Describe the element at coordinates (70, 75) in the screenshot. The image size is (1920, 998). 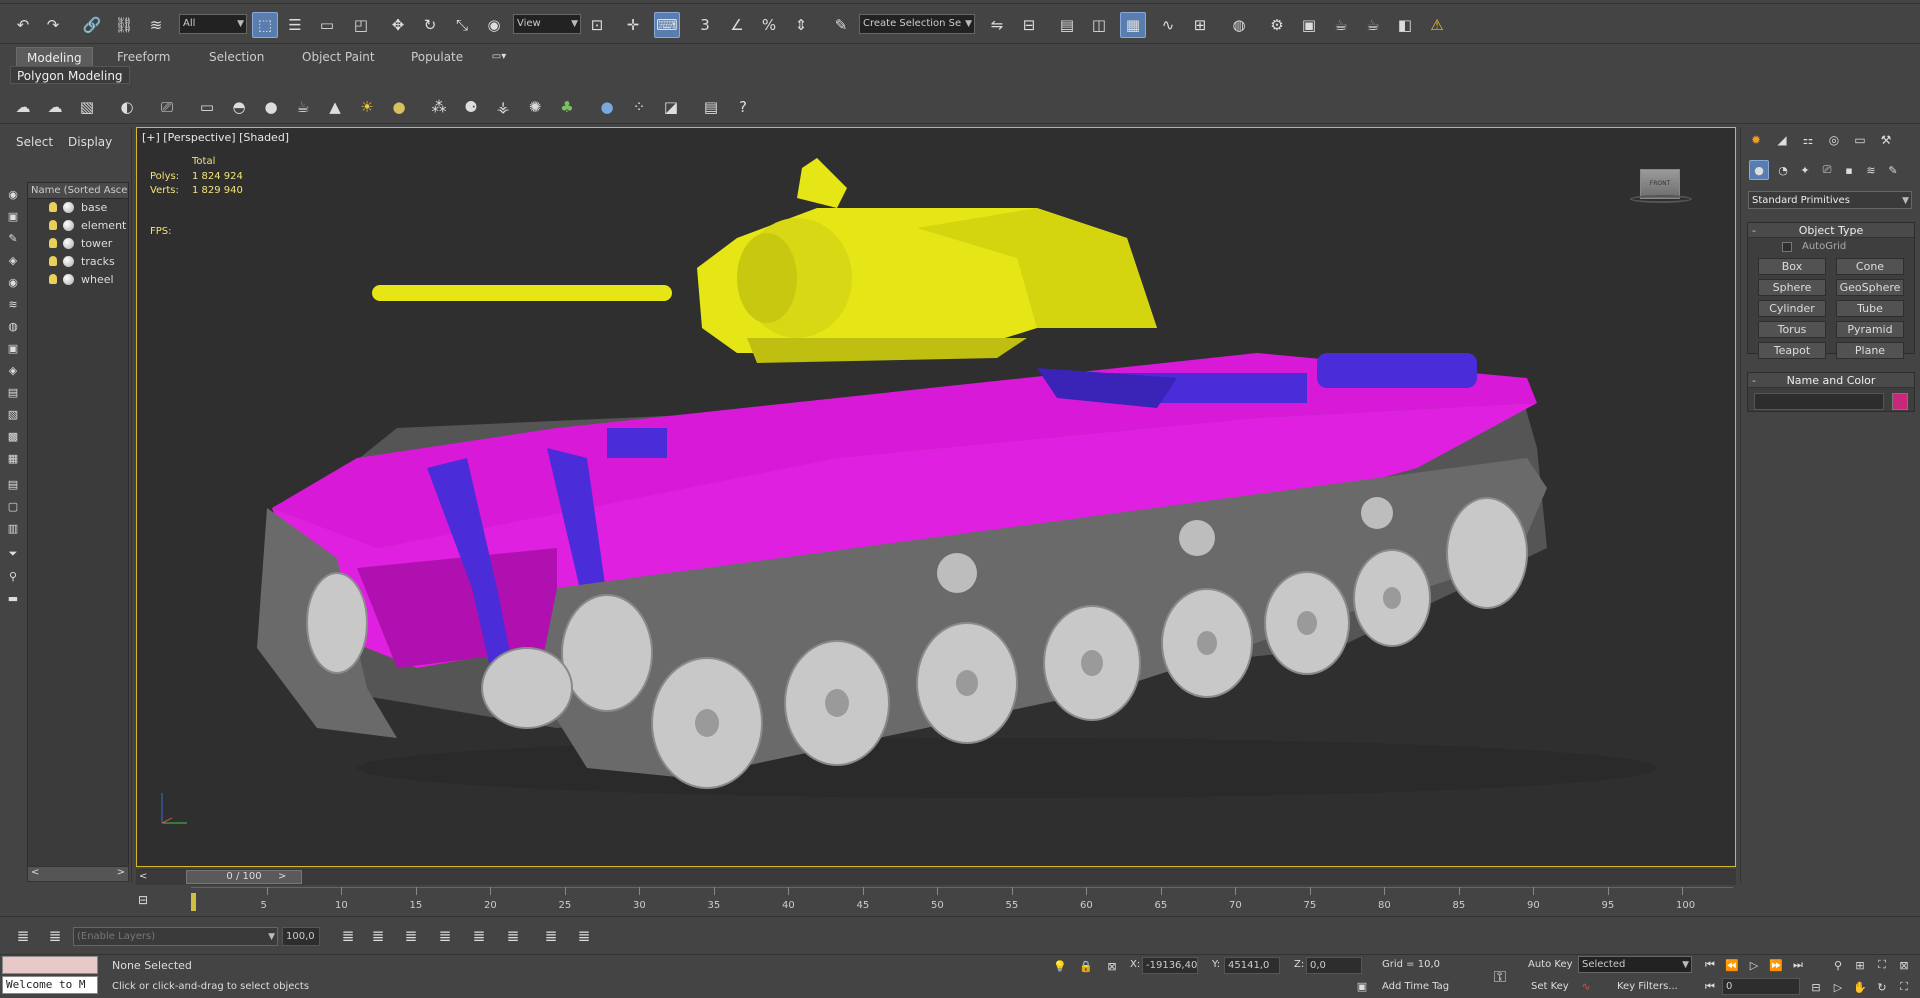
I see `ribbon-panel-polygon-modeling: Polygon Modeling` at that location.